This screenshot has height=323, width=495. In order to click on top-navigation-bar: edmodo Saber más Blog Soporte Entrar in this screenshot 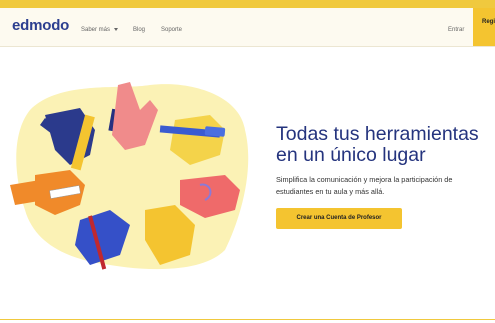, I will do `click(247, 27)`.